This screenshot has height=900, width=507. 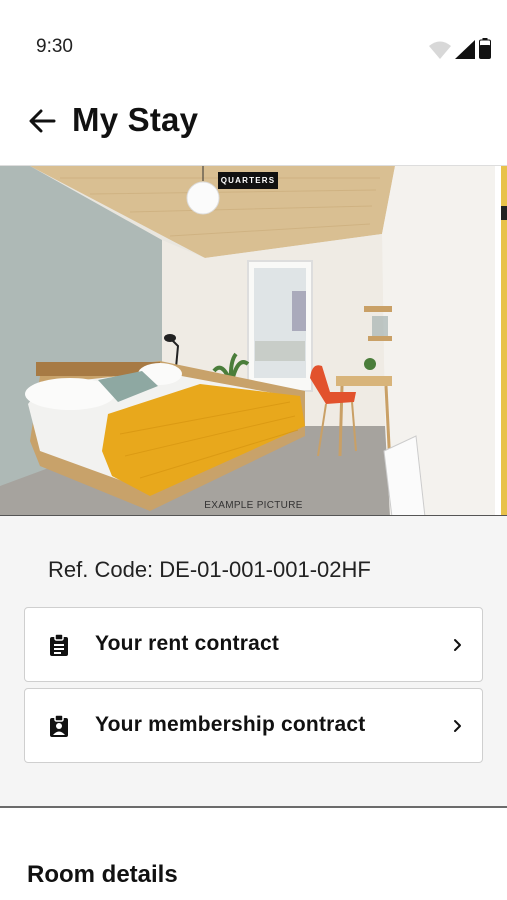 I want to click on membership-contract-button: Your membership contract, so click(x=253, y=725).